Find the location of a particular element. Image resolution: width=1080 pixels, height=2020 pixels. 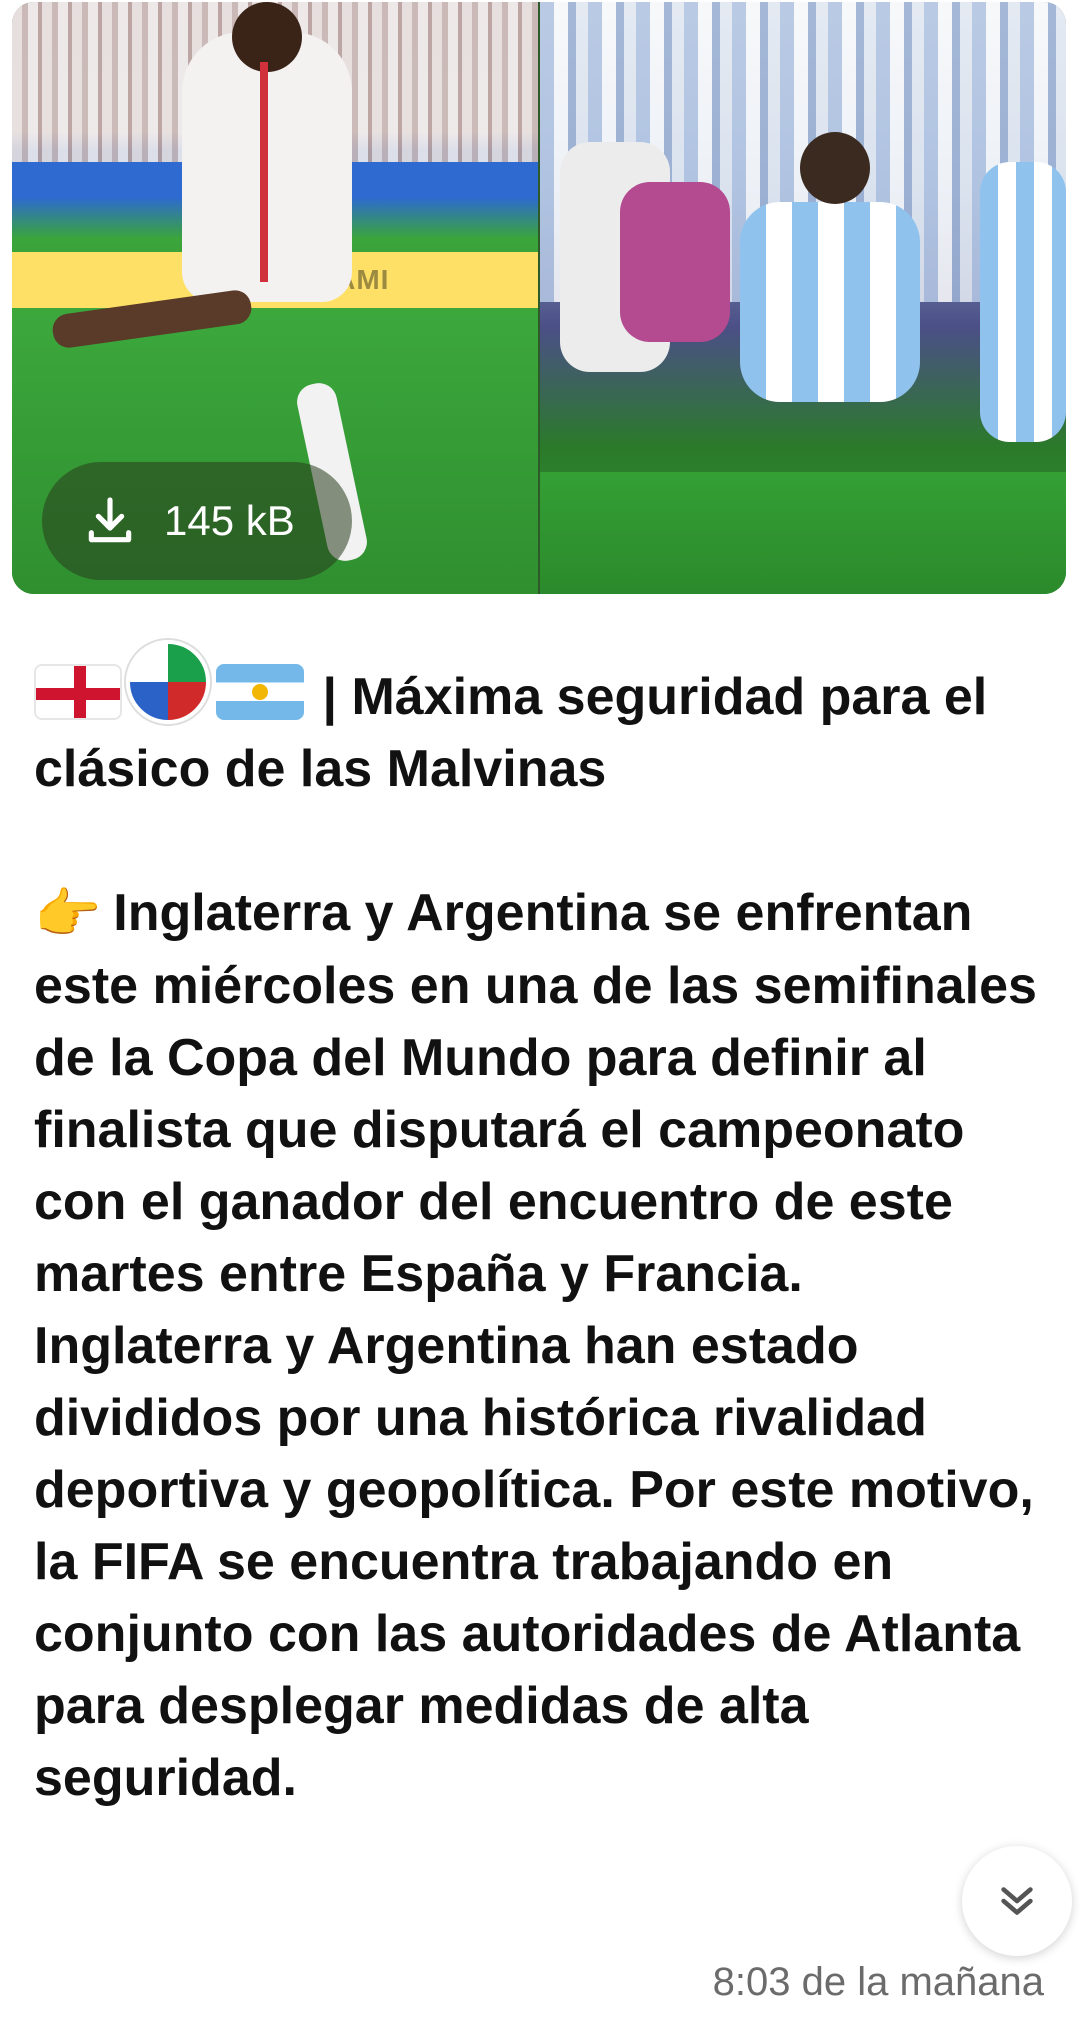

england-flag-icon is located at coordinates (78, 692).